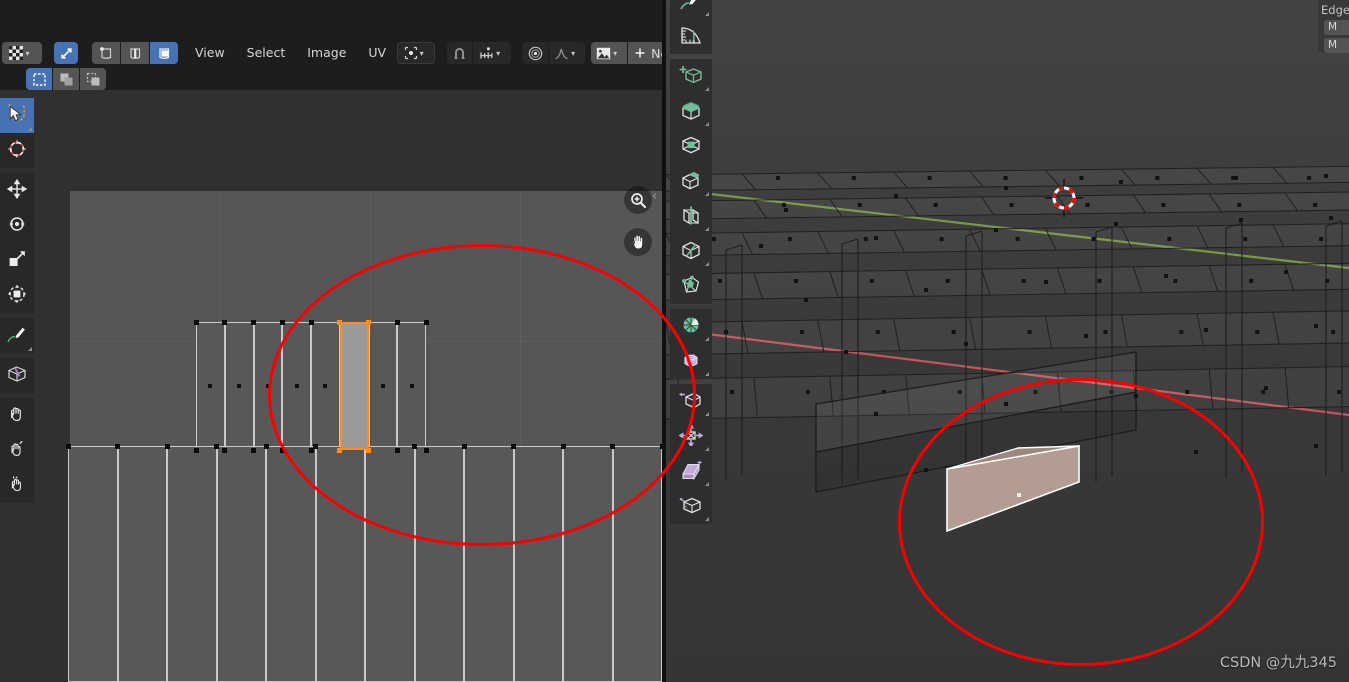  Describe the element at coordinates (567, 53) in the screenshot. I see `falloff-type-button: ▾` at that location.